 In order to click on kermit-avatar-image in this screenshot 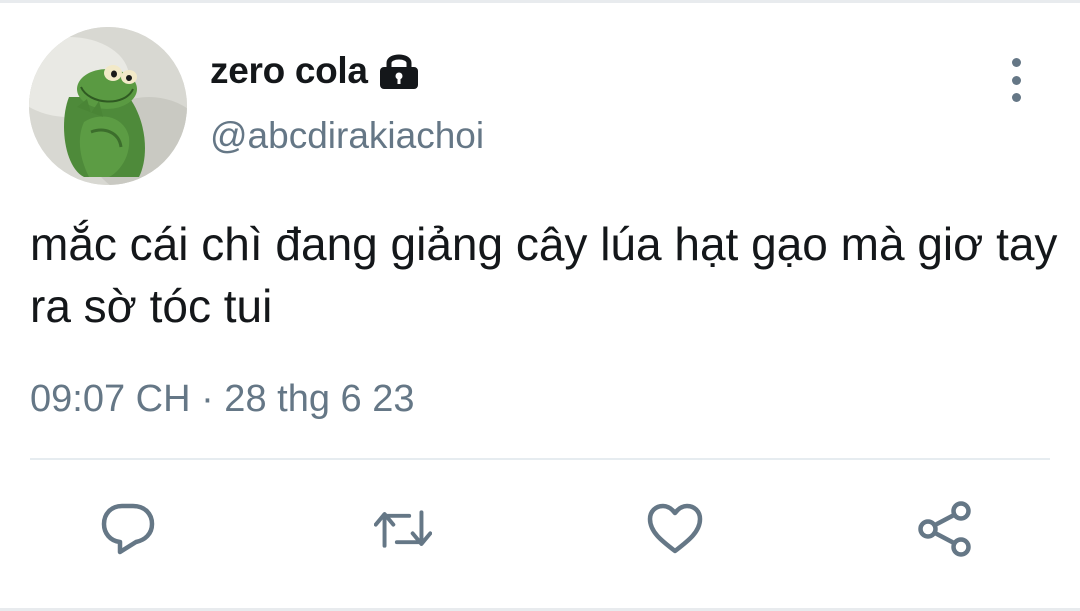, I will do `click(108, 106)`.